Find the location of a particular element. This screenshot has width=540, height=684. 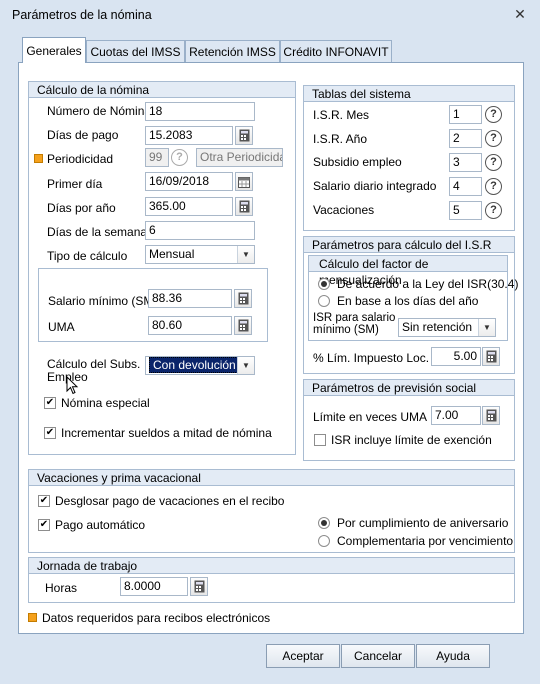

calculo-title: Cálculo de la nómina is located at coordinates (162, 90).